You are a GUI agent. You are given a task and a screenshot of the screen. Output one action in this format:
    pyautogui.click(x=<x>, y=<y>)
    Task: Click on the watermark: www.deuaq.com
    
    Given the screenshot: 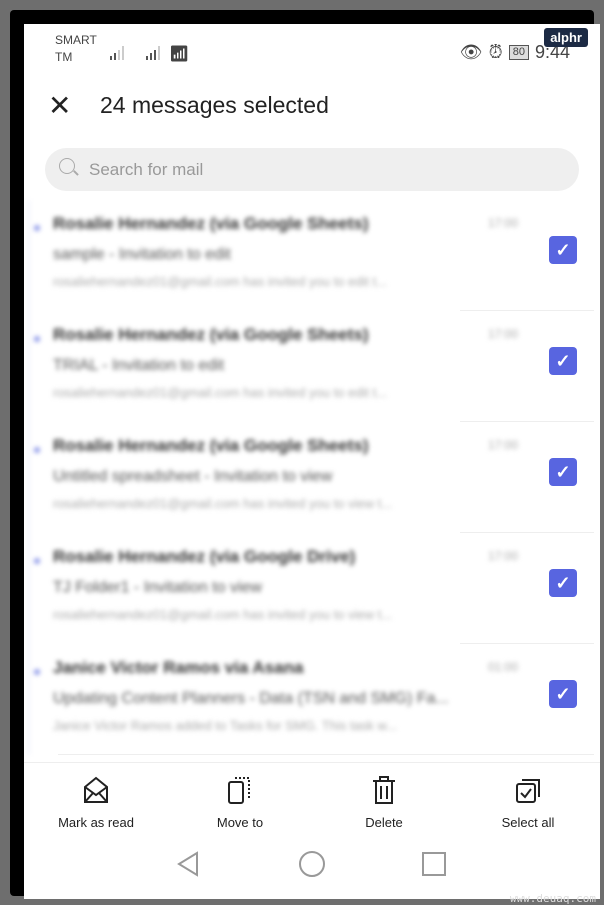 What is the action you would take?
    pyautogui.click(x=552, y=898)
    